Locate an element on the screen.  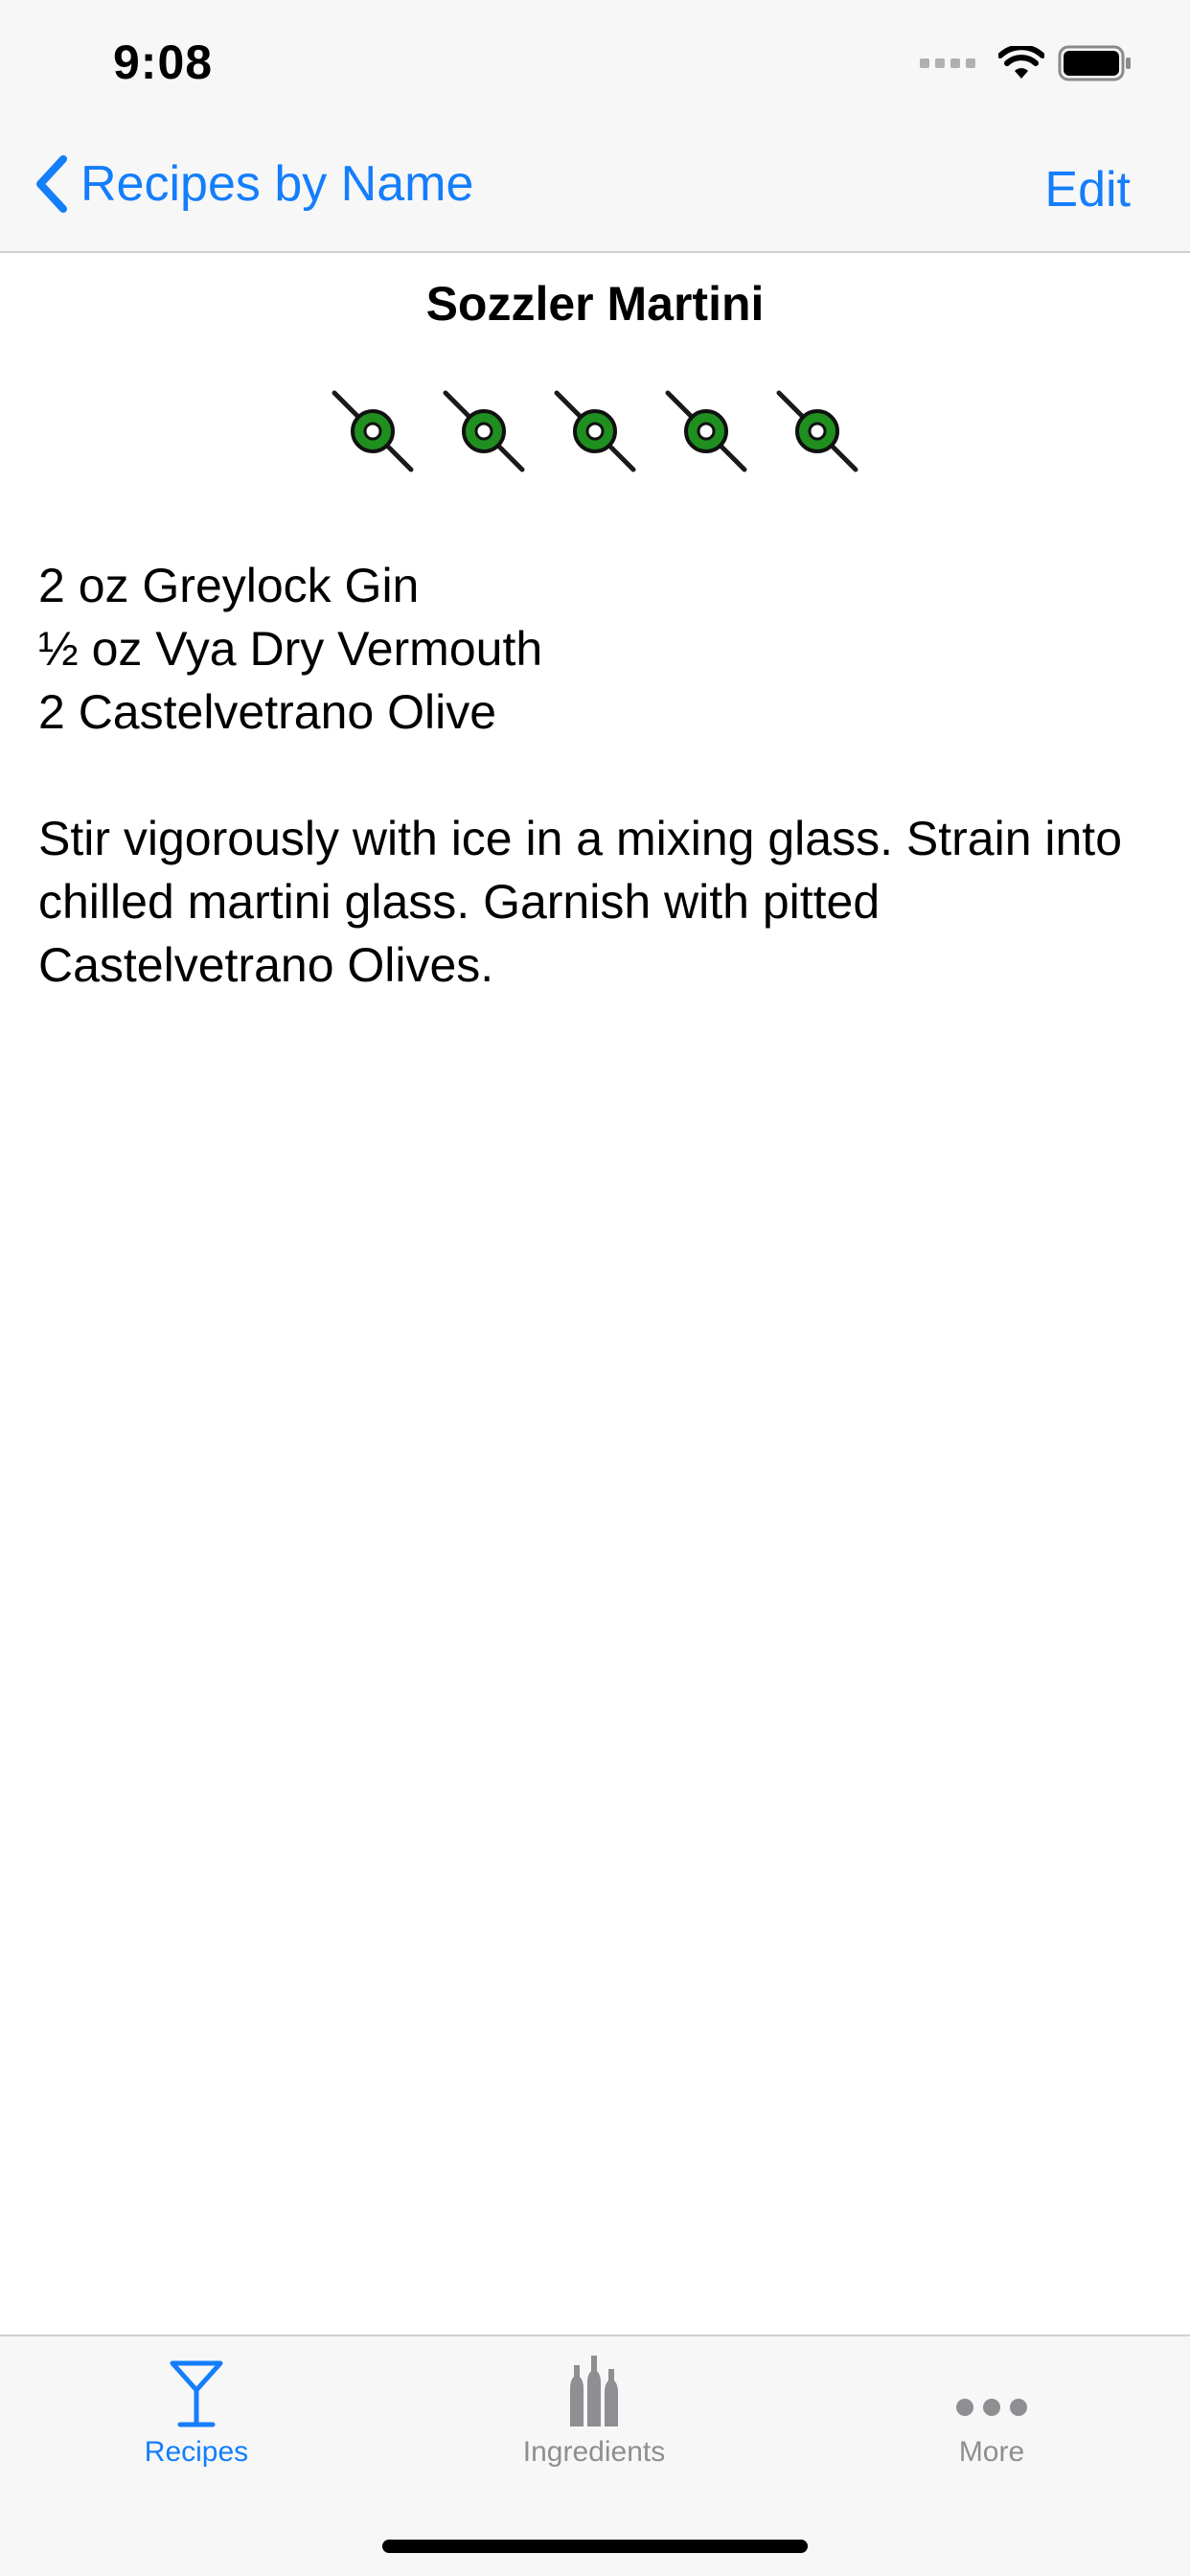
tab-recipes-label: Recipes is located at coordinates (197, 2452).